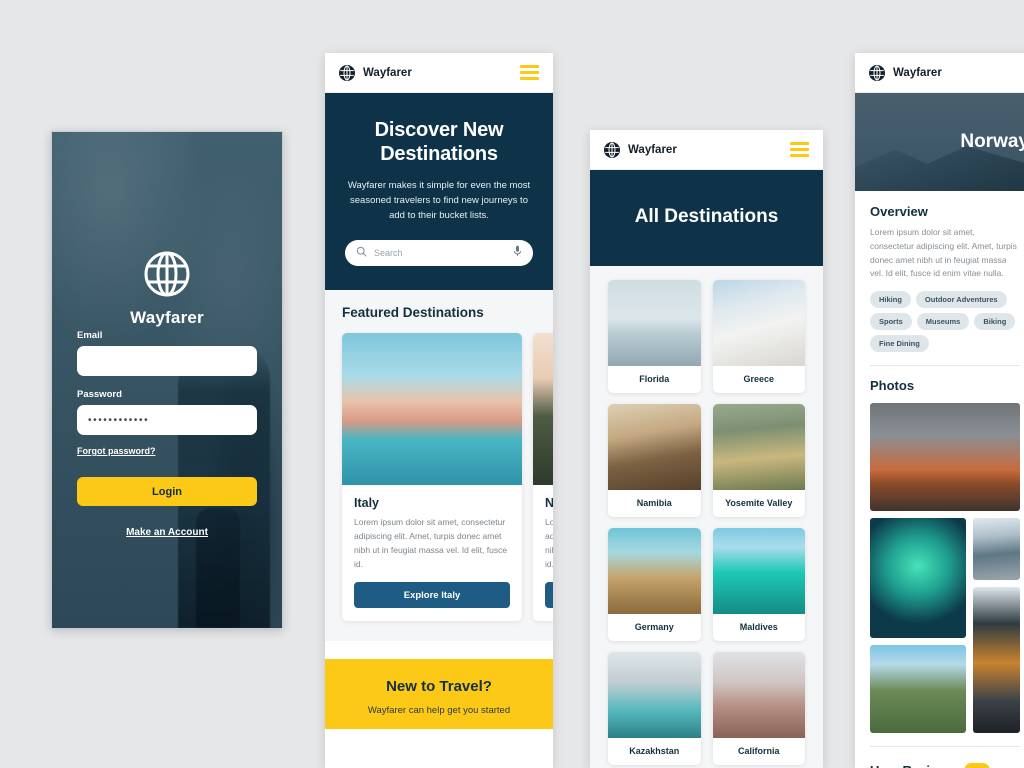  Describe the element at coordinates (706, 218) in the screenshot. I see `all-hero: All Destinations` at that location.